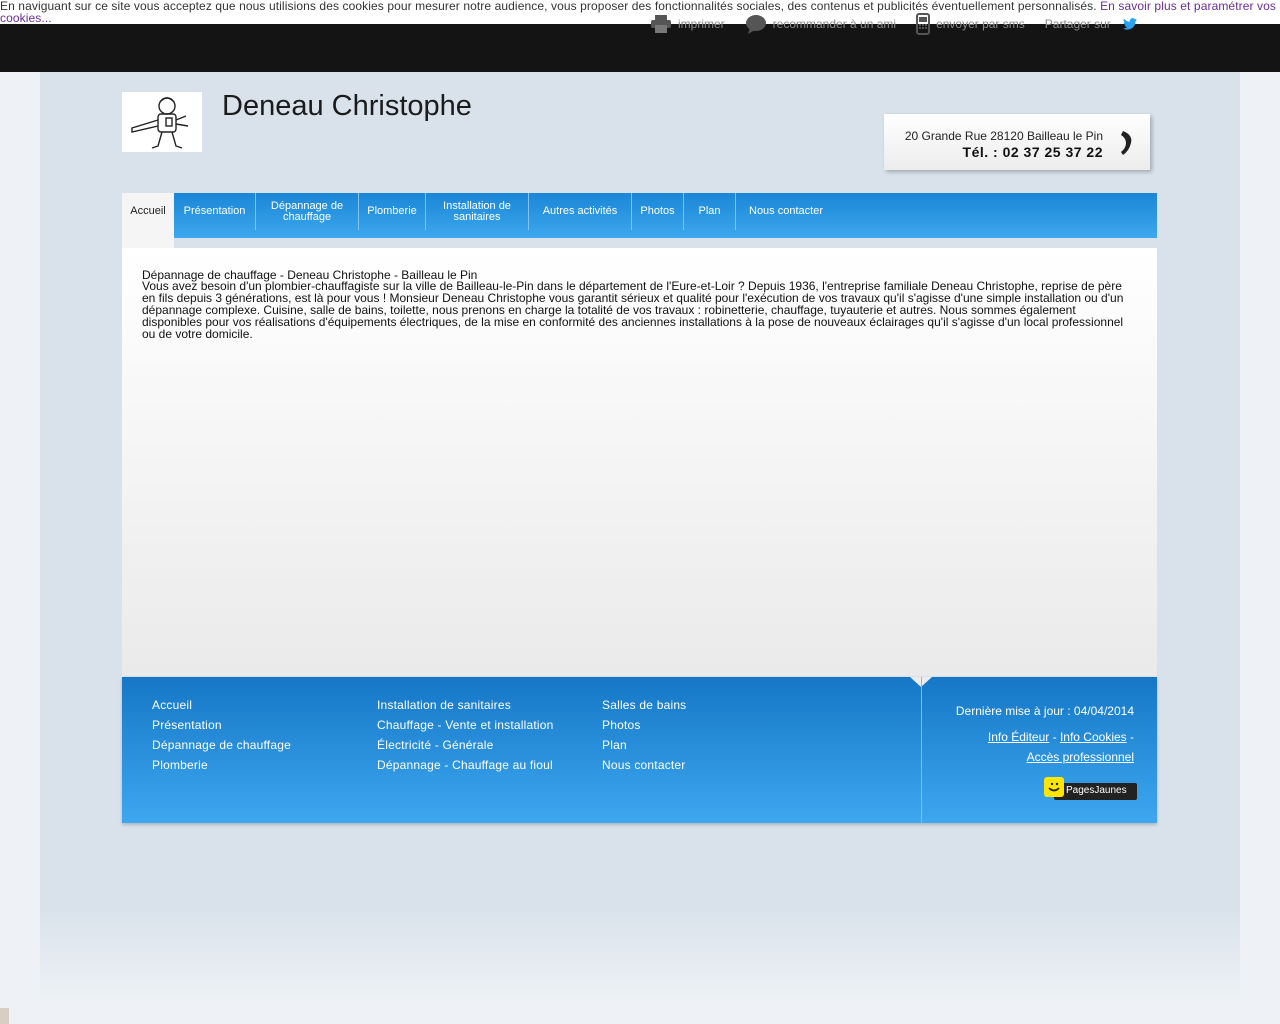 This screenshot has height=1024, width=1280. What do you see at coordinates (644, 745) in the screenshot?
I see `footer-link: Plan` at bounding box center [644, 745].